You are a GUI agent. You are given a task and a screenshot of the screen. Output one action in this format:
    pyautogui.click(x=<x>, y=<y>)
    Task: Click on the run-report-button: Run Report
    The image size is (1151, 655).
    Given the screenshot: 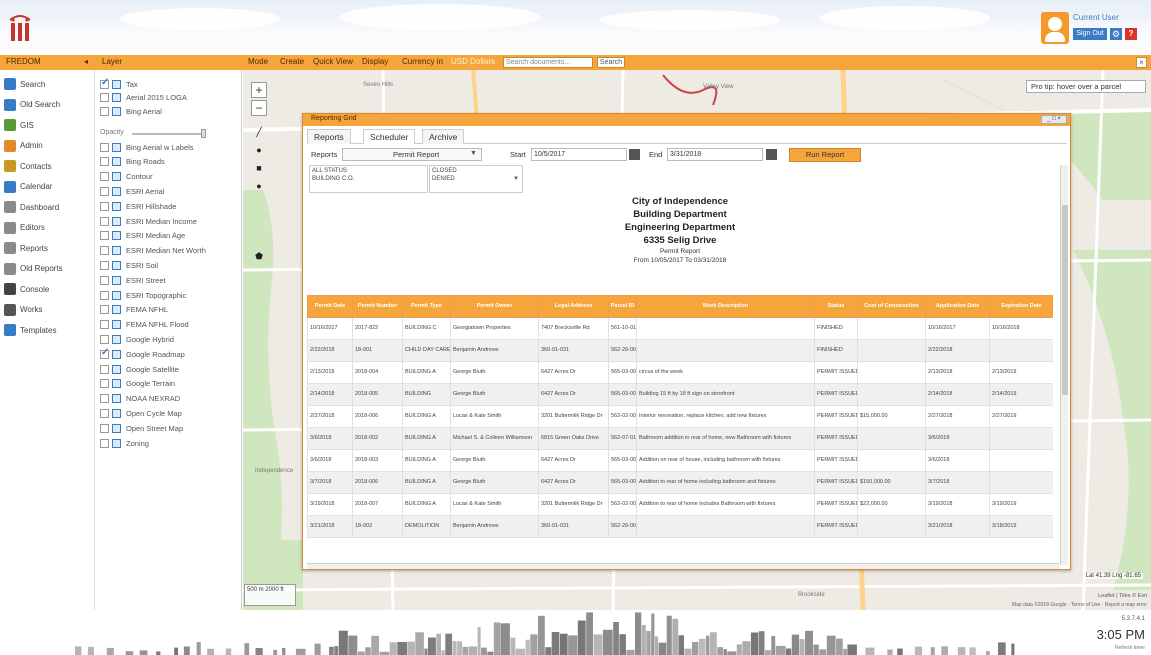 What is the action you would take?
    pyautogui.click(x=825, y=155)
    